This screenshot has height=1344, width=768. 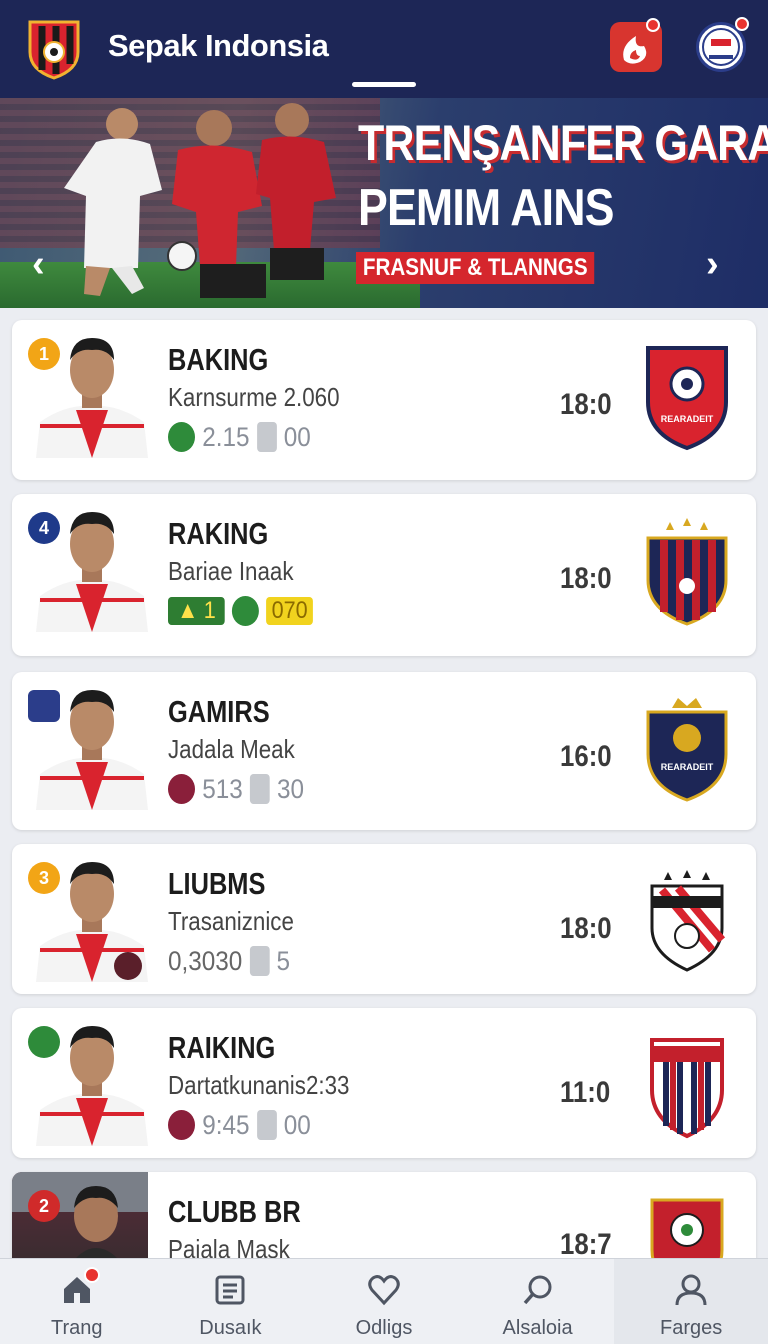 I want to click on nav-item-search: Alsaloia, so click(x=538, y=1301).